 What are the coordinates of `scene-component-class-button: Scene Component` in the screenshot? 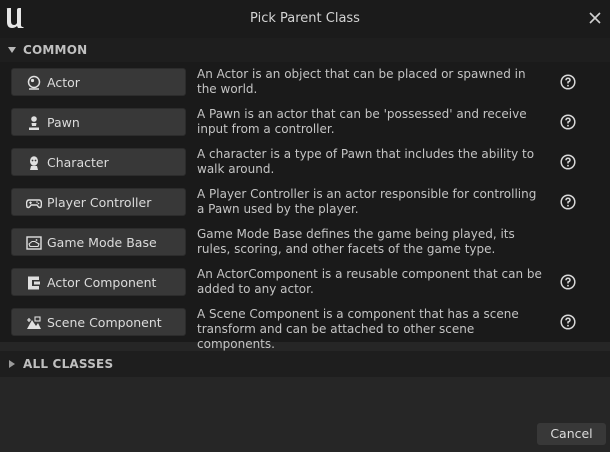 It's located at (98, 322).